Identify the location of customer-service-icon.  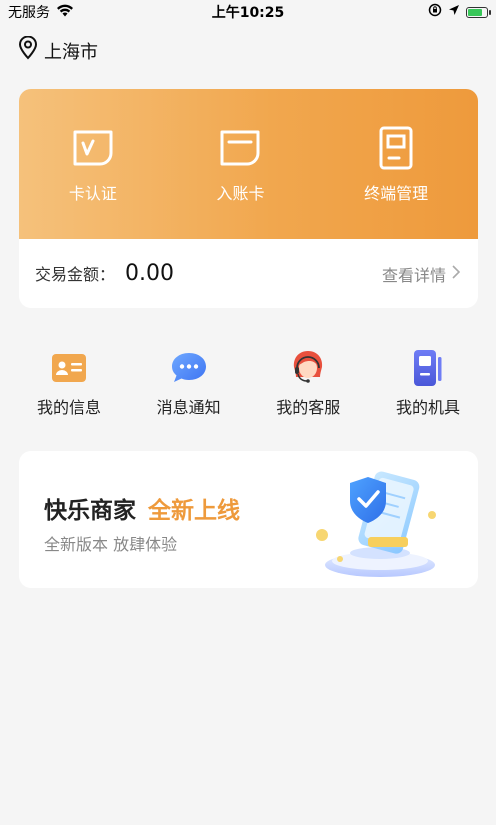
(308, 368).